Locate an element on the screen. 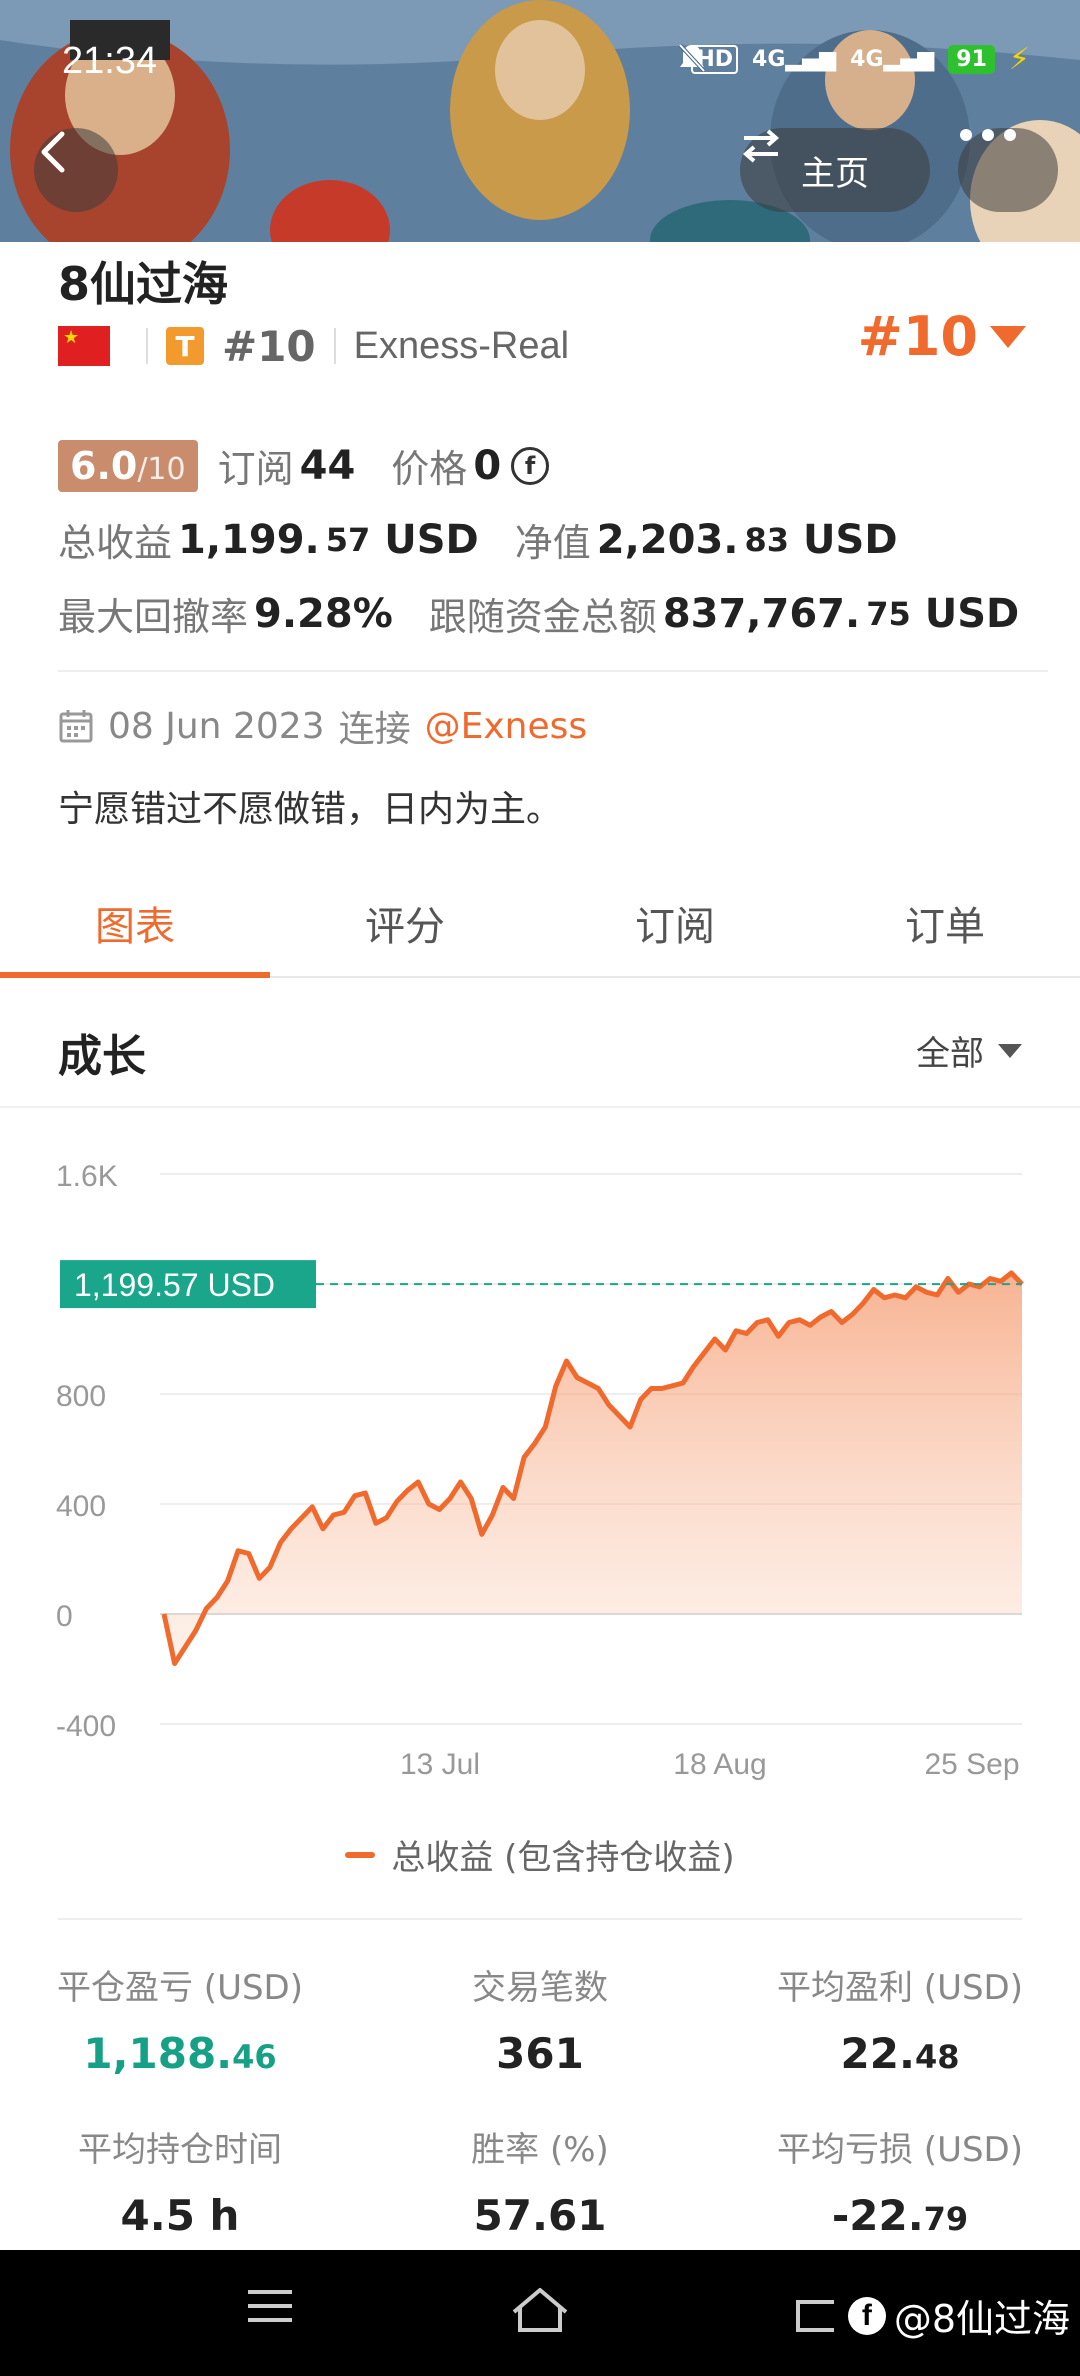 This screenshot has width=1080, height=2376. metric-label: 平仓盈亏 (USD) is located at coordinates (180, 1988).